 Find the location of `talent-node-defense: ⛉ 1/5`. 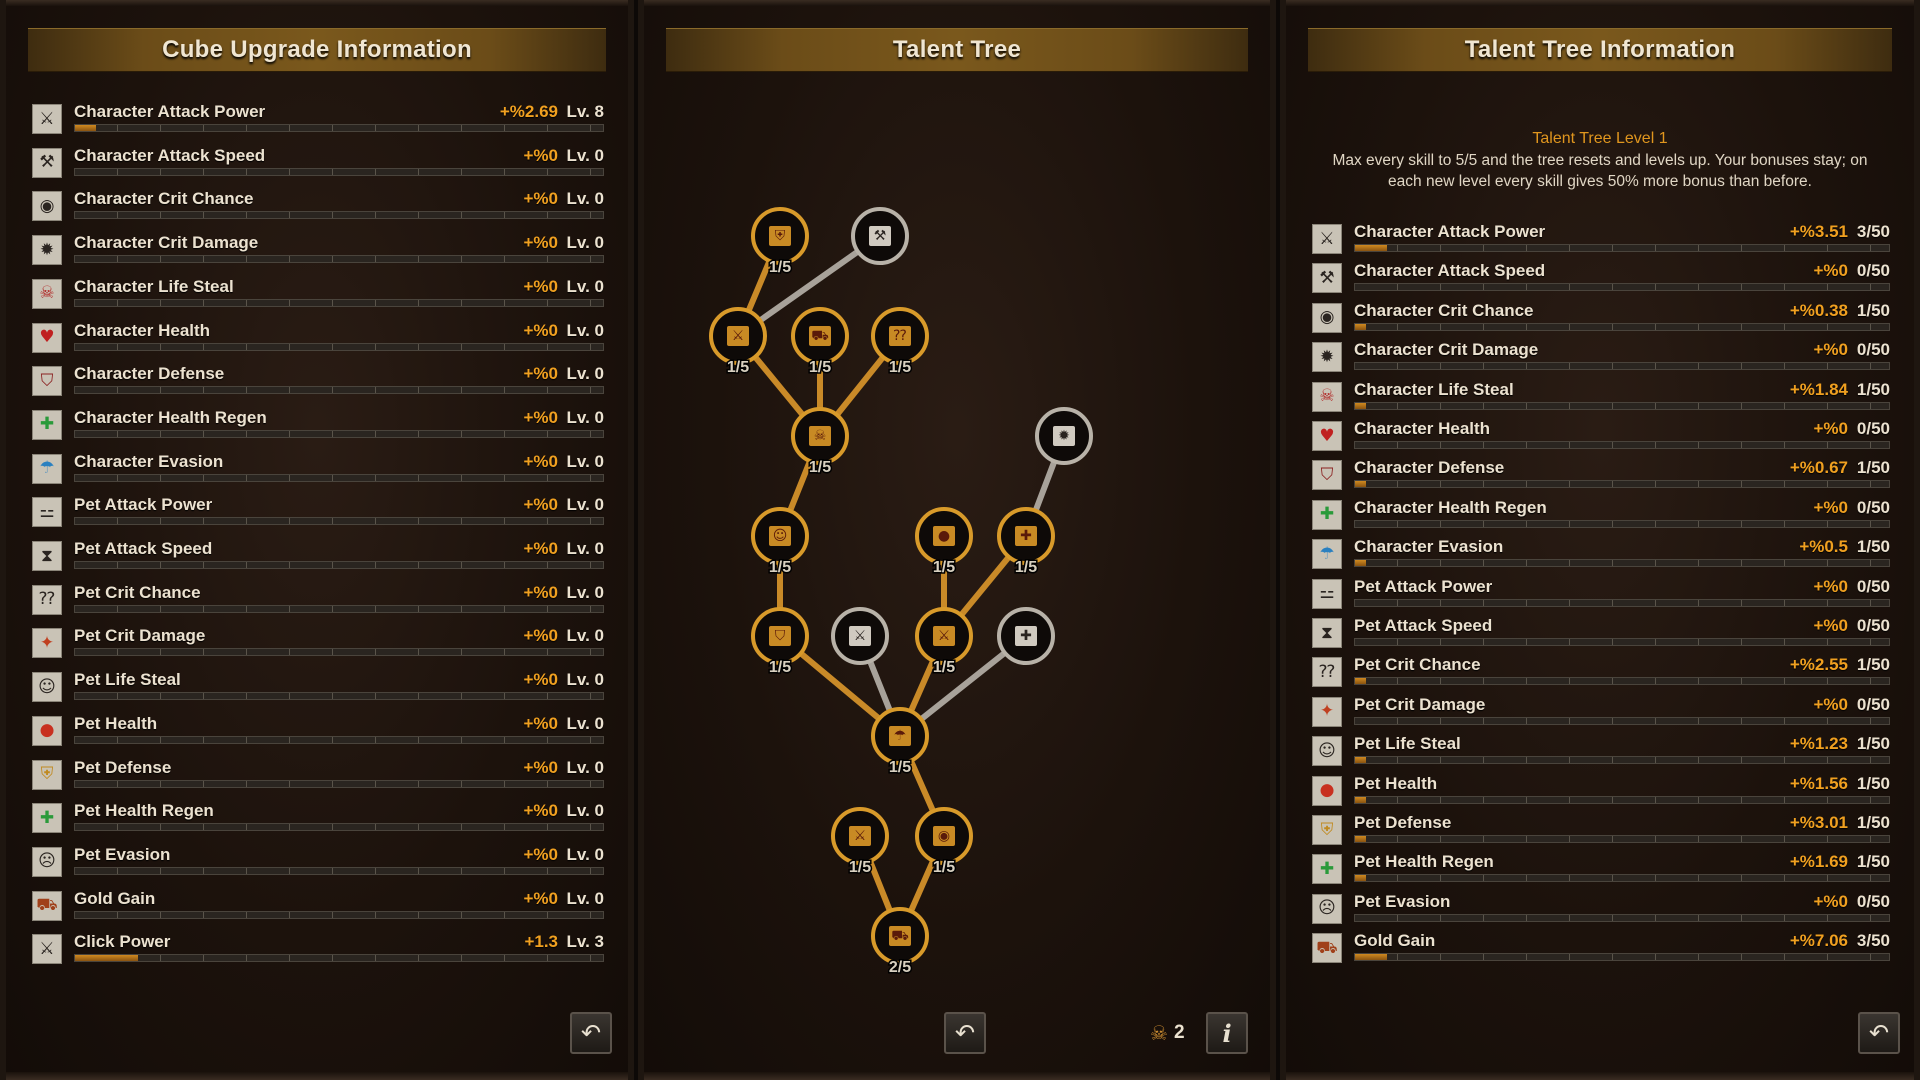

talent-node-defense: ⛉ 1/5 is located at coordinates (780, 642).